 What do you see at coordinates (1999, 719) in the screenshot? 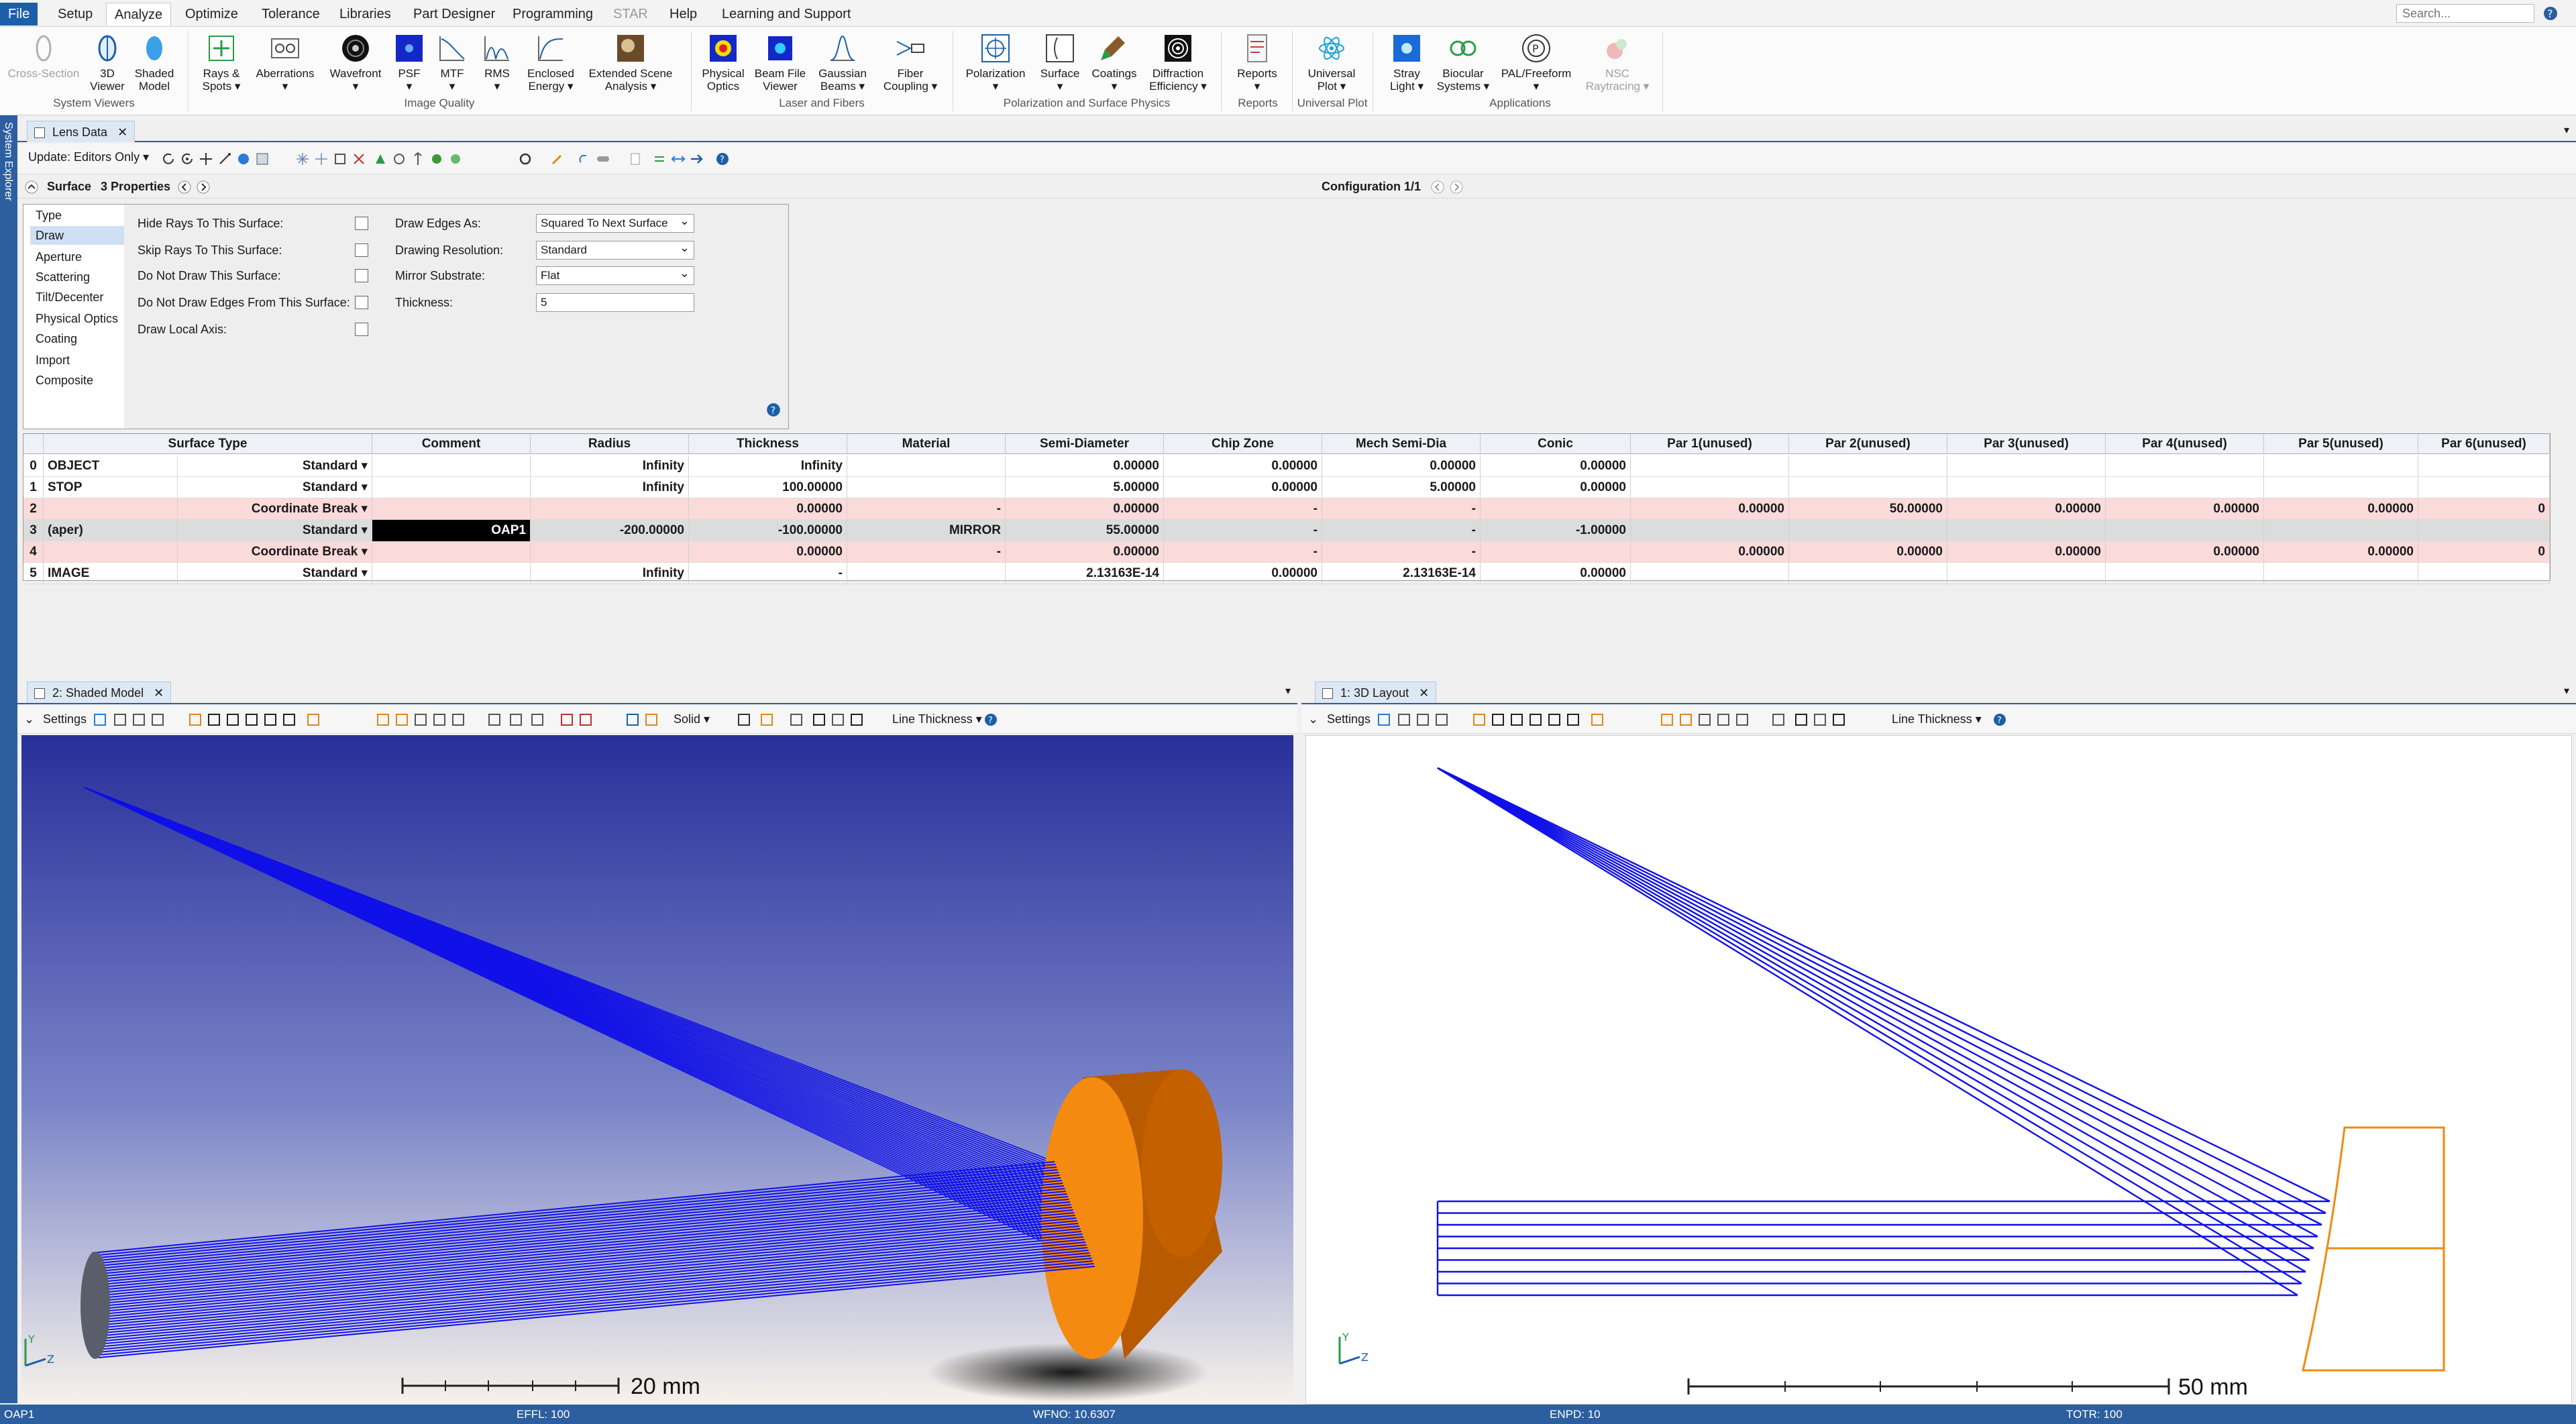
I see `layout-help-icon: ?` at bounding box center [1999, 719].